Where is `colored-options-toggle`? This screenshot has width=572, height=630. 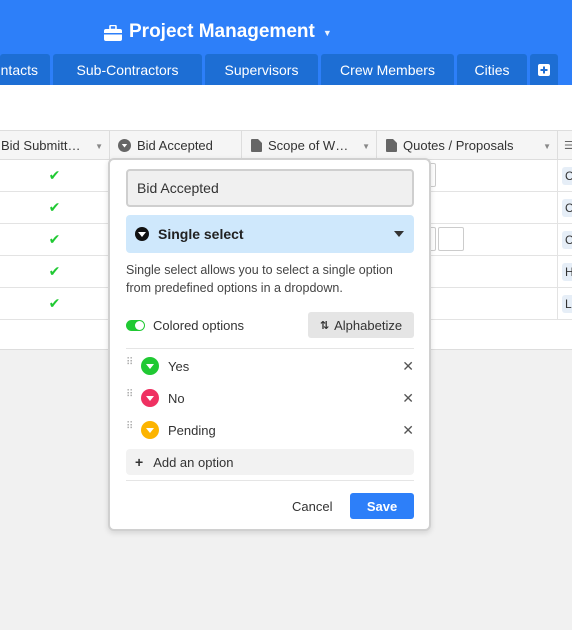
colored-options-toggle is located at coordinates (135, 325).